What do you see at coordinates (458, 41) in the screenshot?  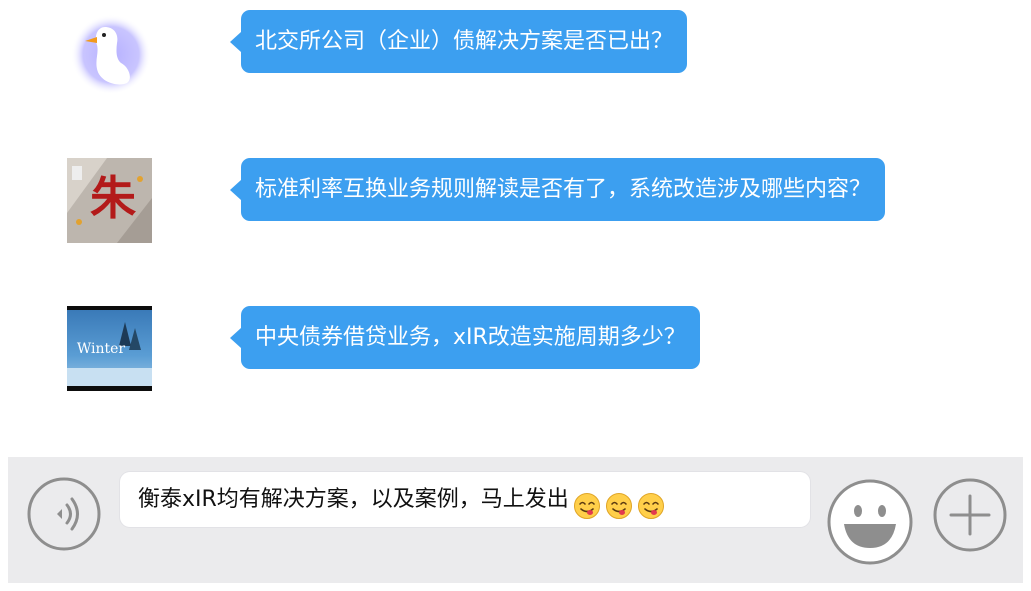 I see `message-bubble: 北交所公司（企业）债解决方案是否已出？` at bounding box center [458, 41].